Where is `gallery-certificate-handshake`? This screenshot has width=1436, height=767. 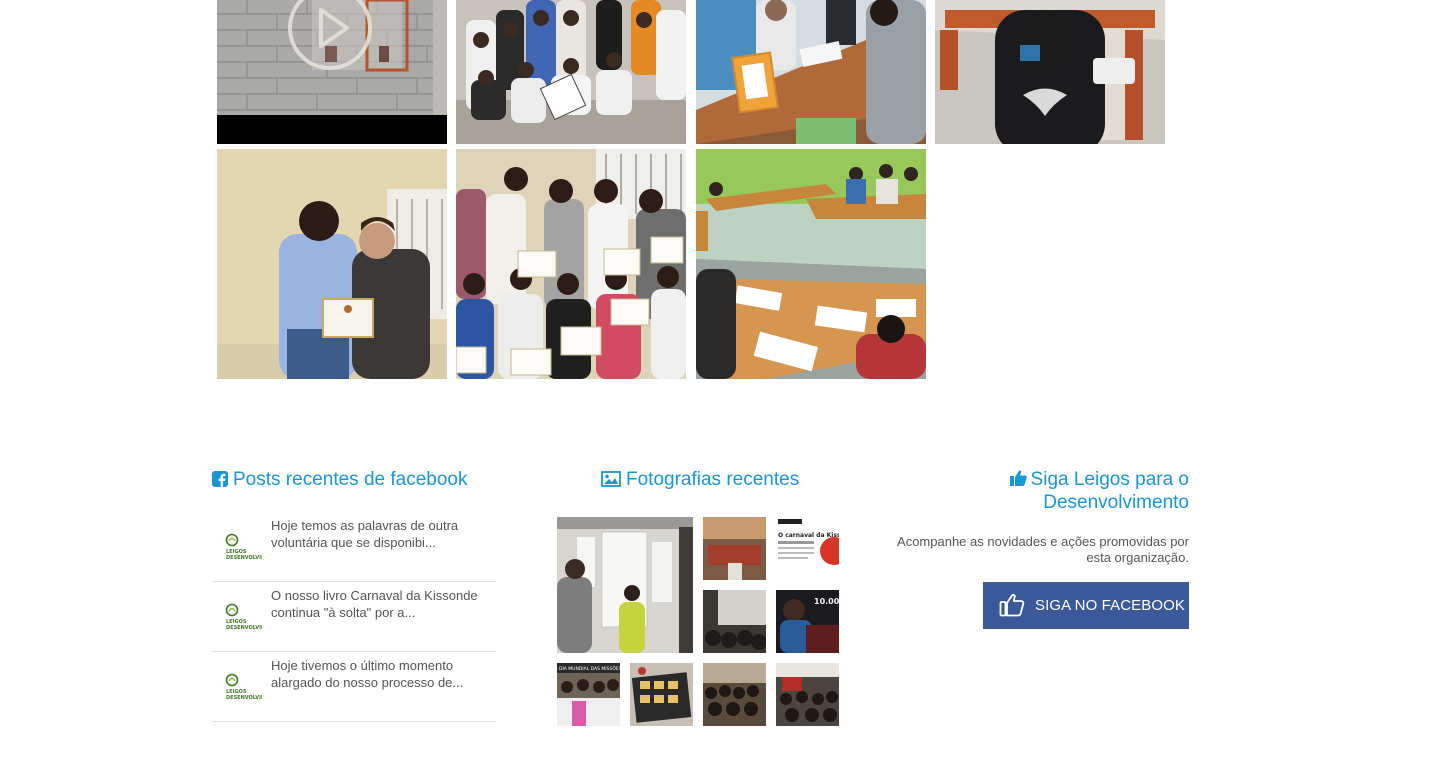 gallery-certificate-handshake is located at coordinates (332, 264).